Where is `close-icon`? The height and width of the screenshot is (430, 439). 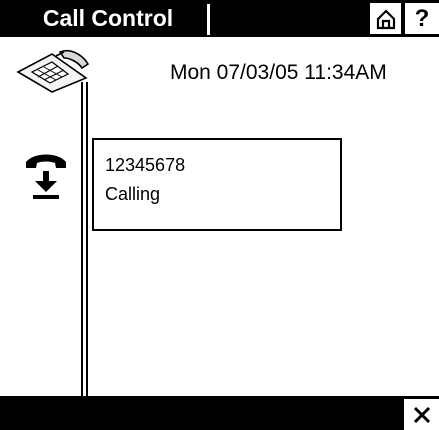 close-icon is located at coordinates (421, 414).